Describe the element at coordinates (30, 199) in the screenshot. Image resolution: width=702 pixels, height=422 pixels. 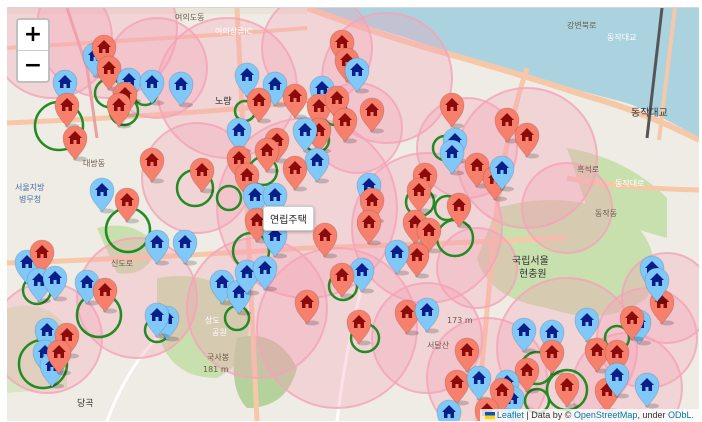
I see `label-seoul-military-2: 병무청` at that location.